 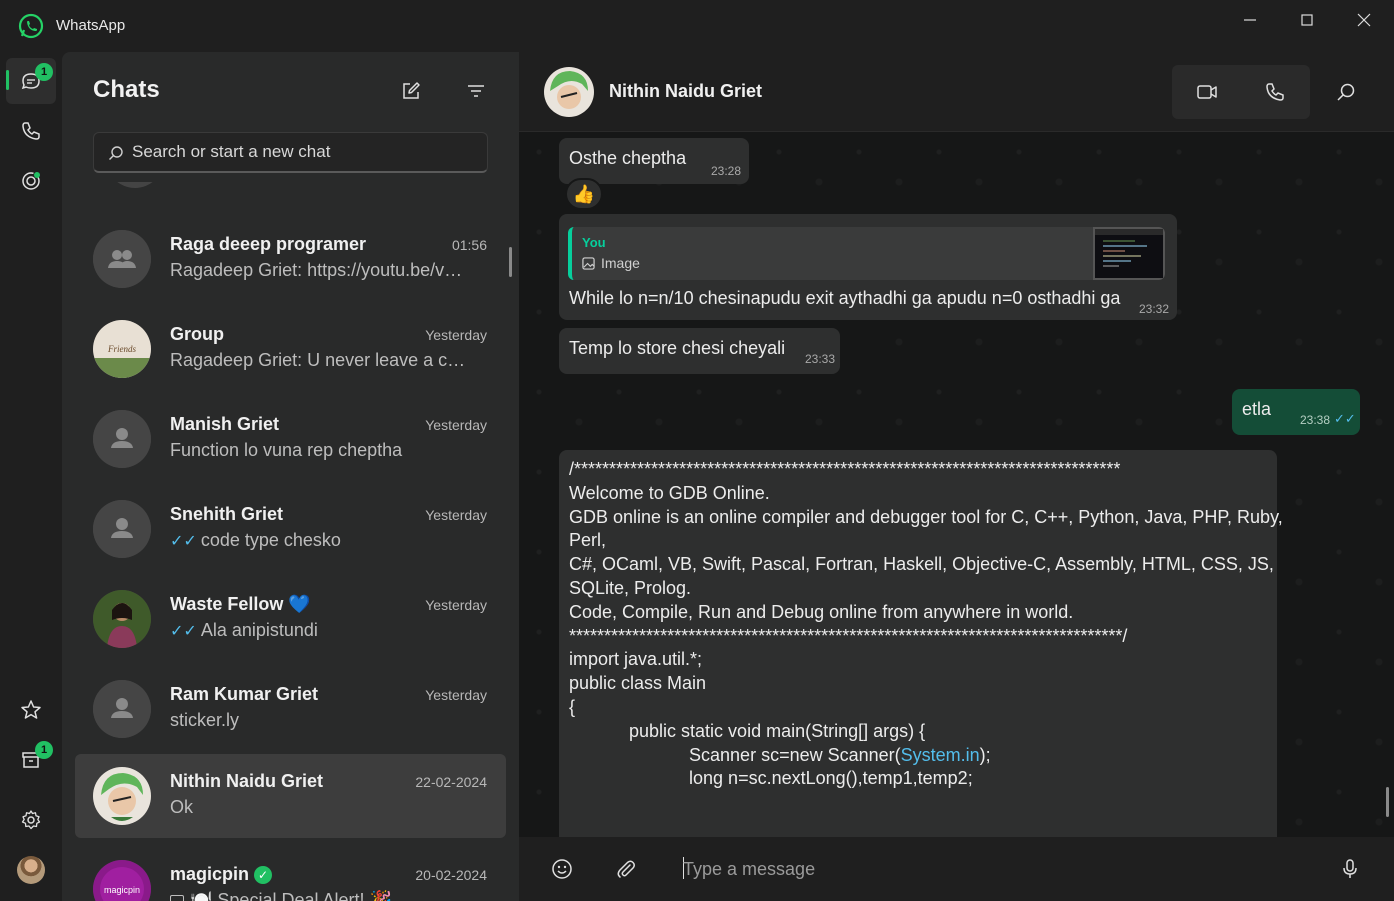 I want to click on microphone-icon, so click(x=1350, y=868).